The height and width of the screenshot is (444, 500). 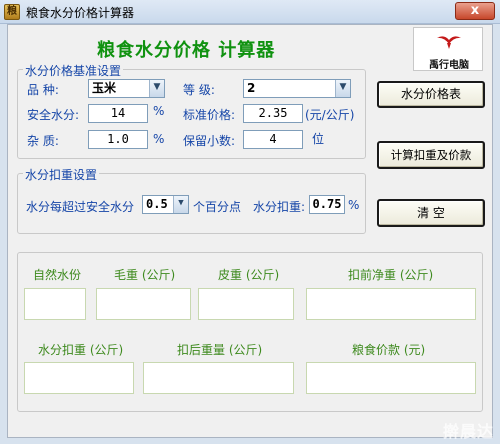 I want to click on impurity-label: 杂 质:, so click(x=43, y=141).